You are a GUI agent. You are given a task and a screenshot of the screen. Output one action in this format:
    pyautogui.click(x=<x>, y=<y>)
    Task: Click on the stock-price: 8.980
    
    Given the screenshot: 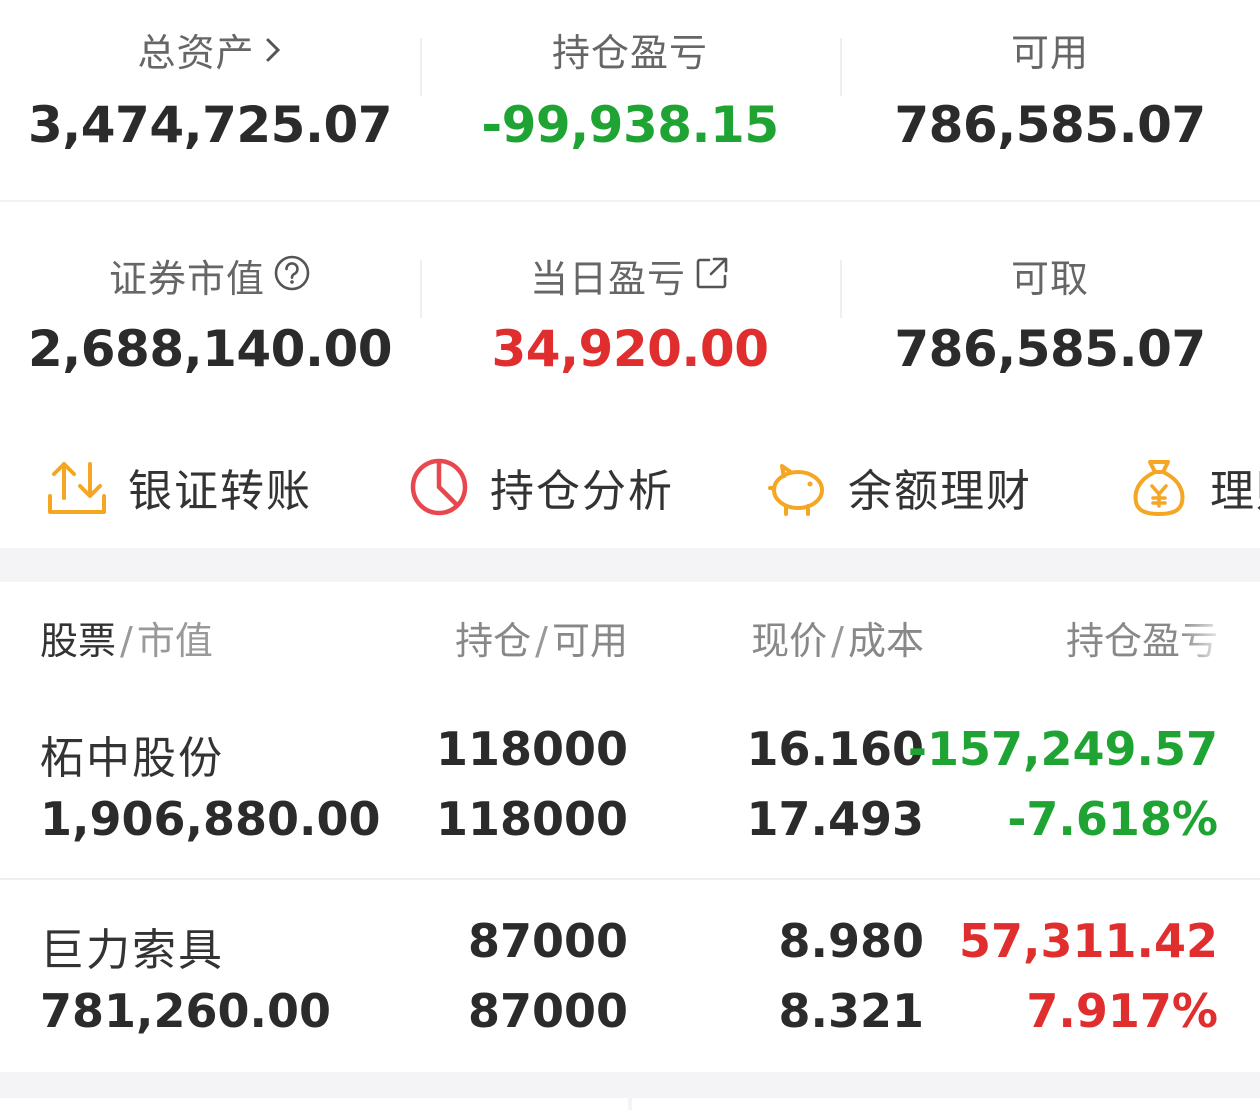 What is the action you would take?
    pyautogui.click(x=851, y=941)
    